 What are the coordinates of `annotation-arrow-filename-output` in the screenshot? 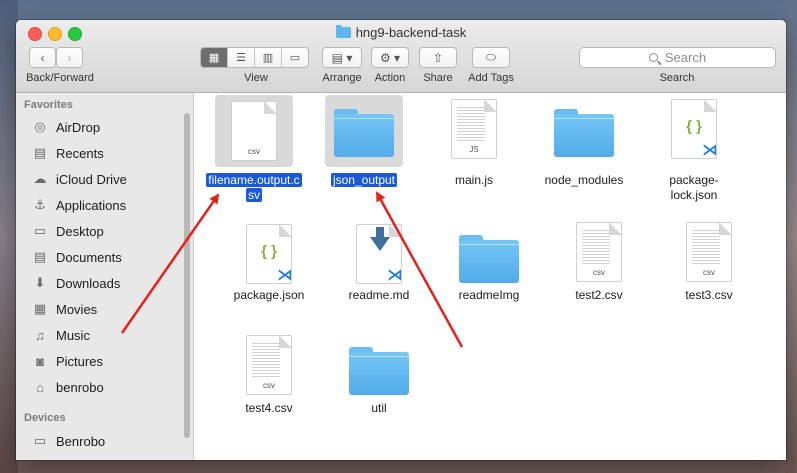 It's located at (170, 263).